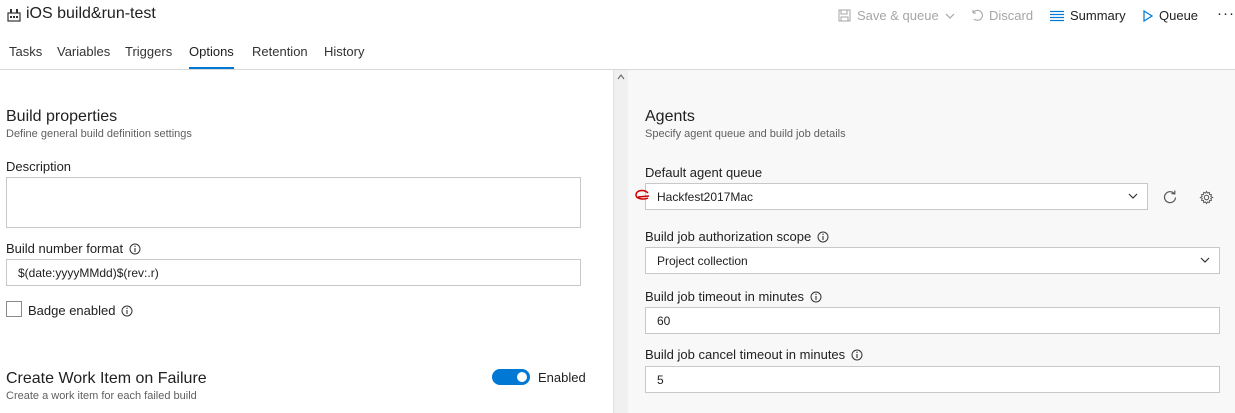  I want to click on discard-label: Discard, so click(1011, 15).